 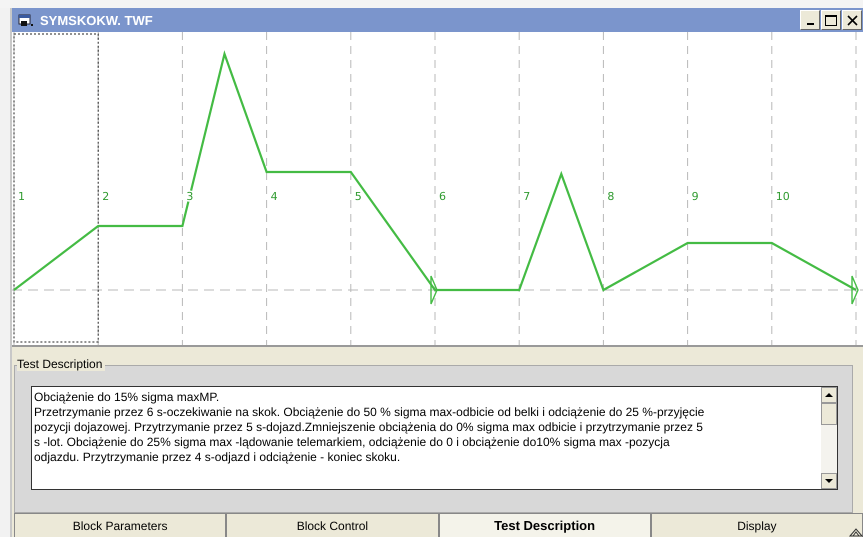 I want to click on tab: Block Control, so click(x=332, y=525).